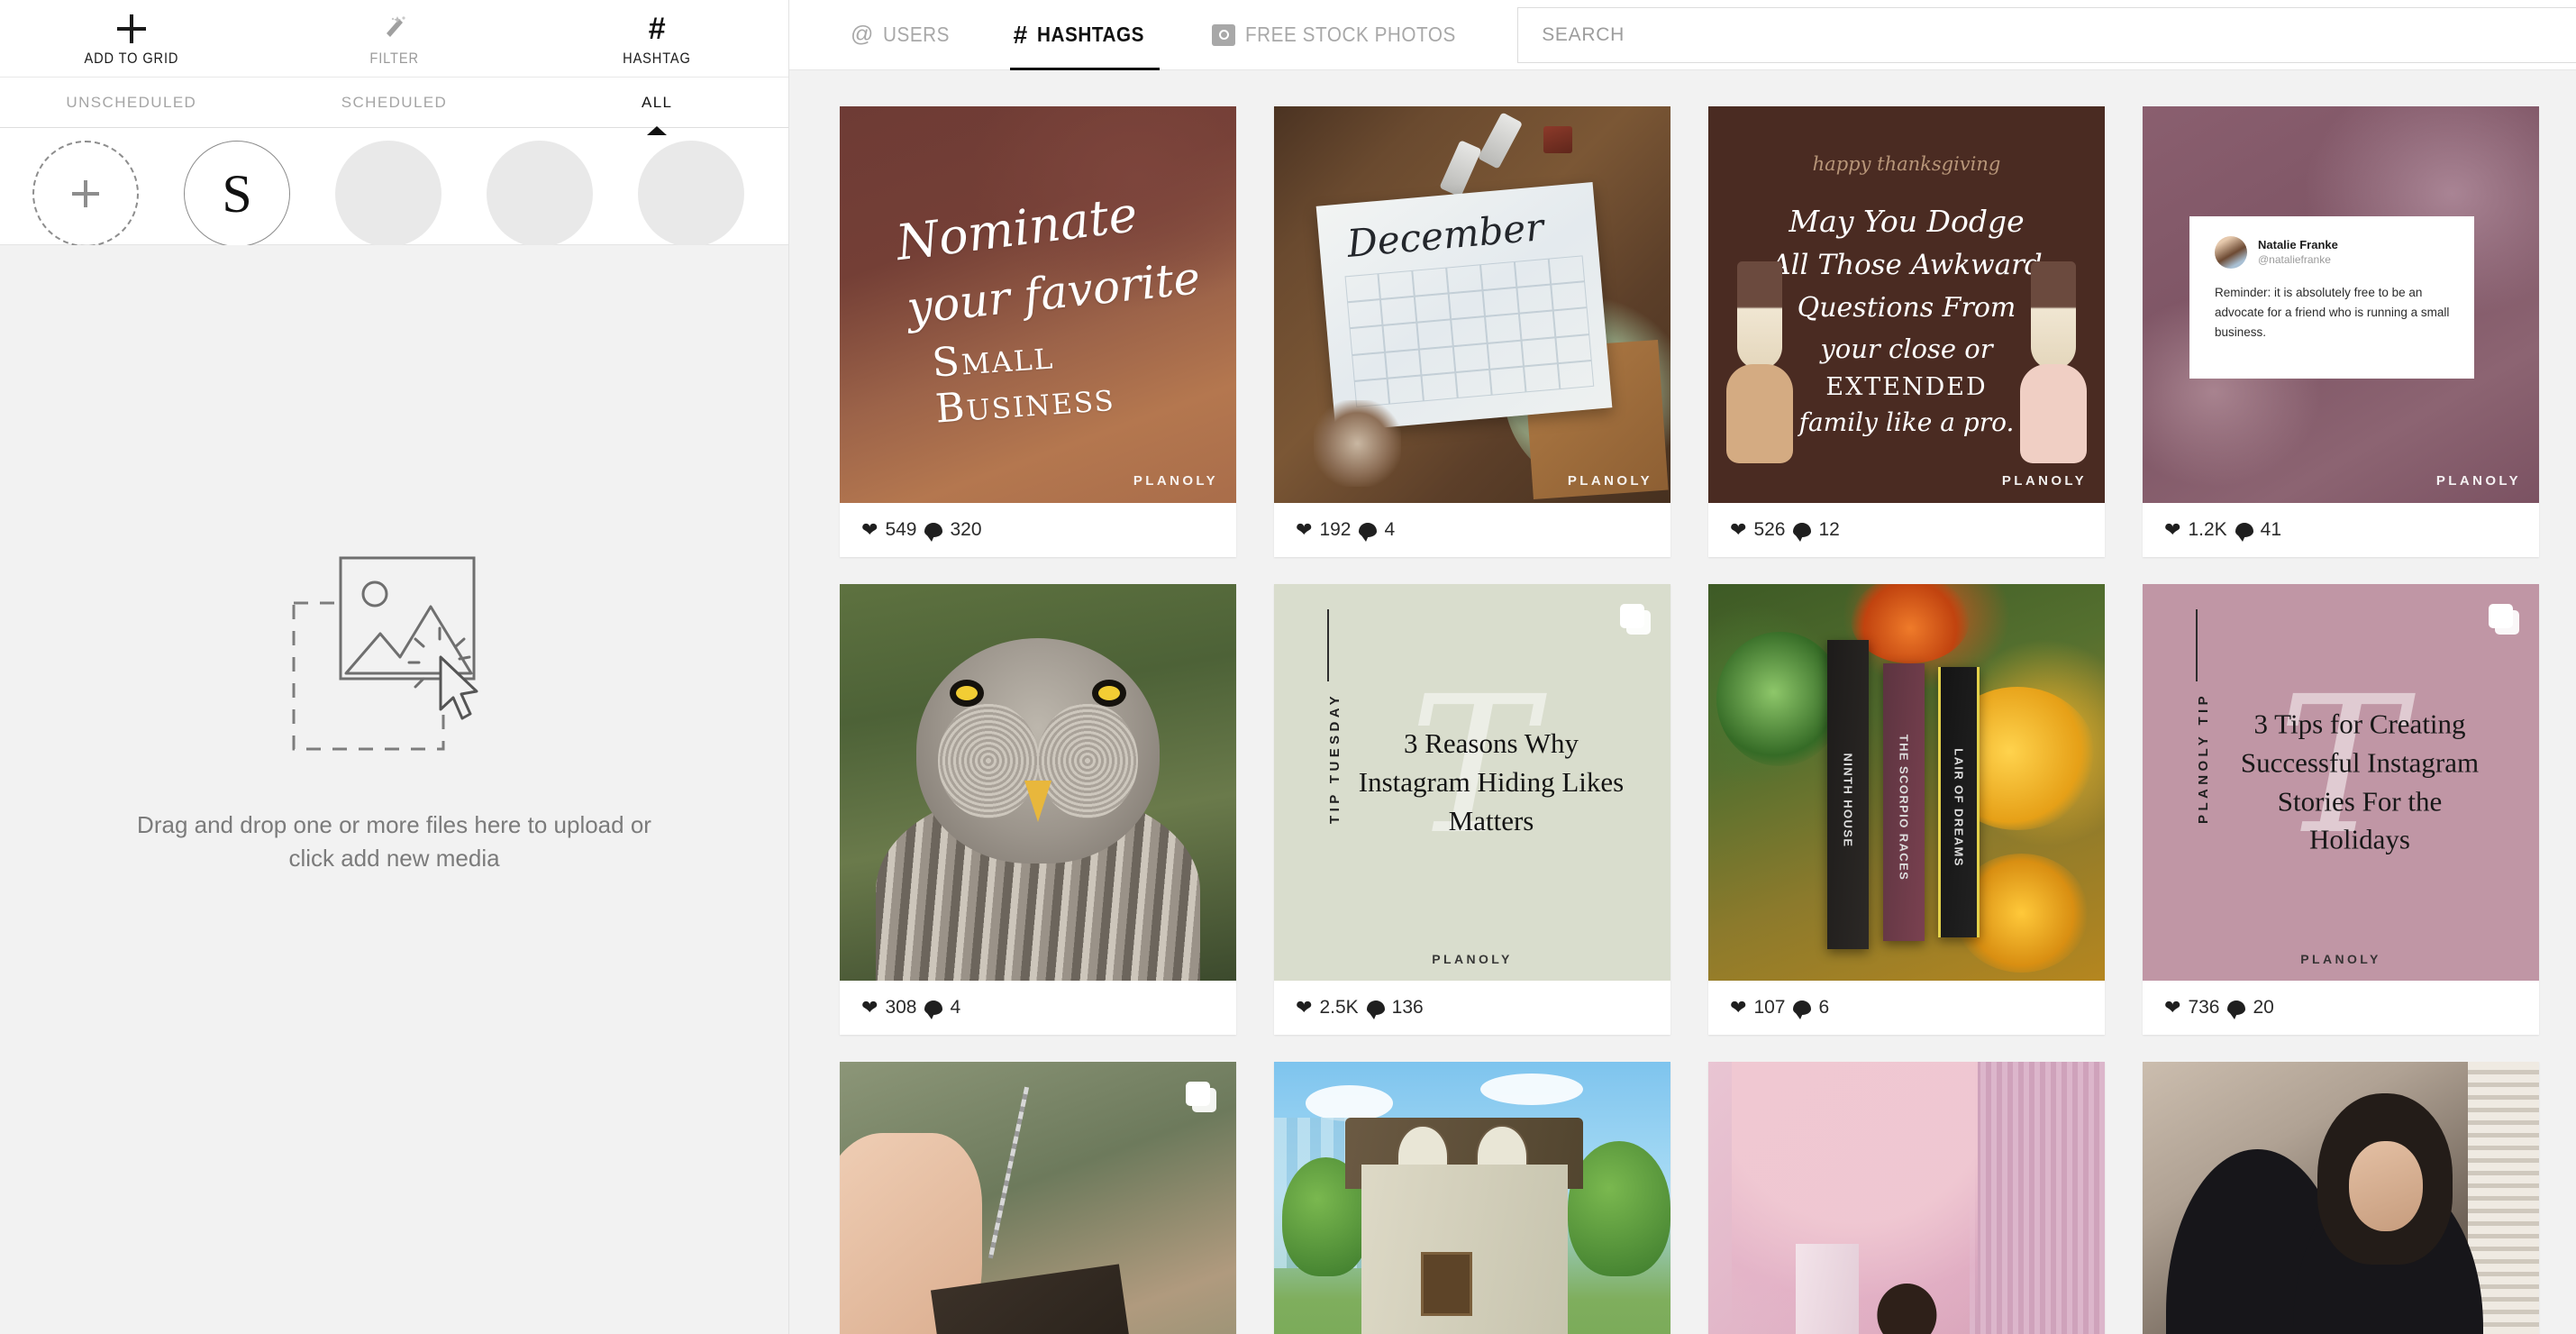  What do you see at coordinates (1038, 1008) in the screenshot?
I see `post-stats: ❤ 308 4` at bounding box center [1038, 1008].